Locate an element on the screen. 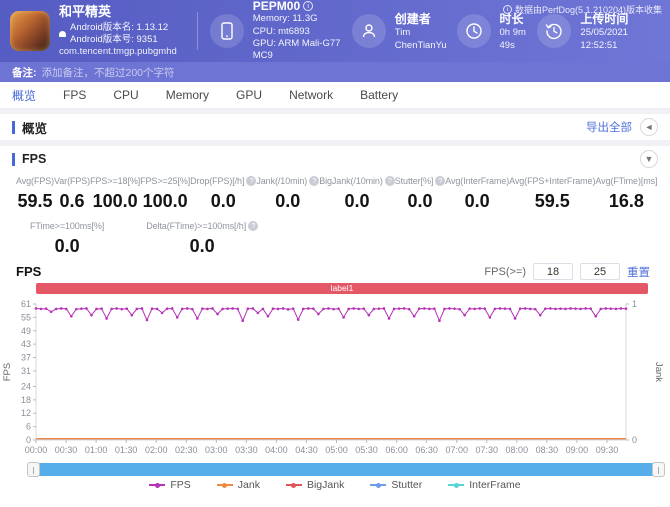 The height and width of the screenshot is (507, 670). tab-memory: Memory is located at coordinates (187, 95).